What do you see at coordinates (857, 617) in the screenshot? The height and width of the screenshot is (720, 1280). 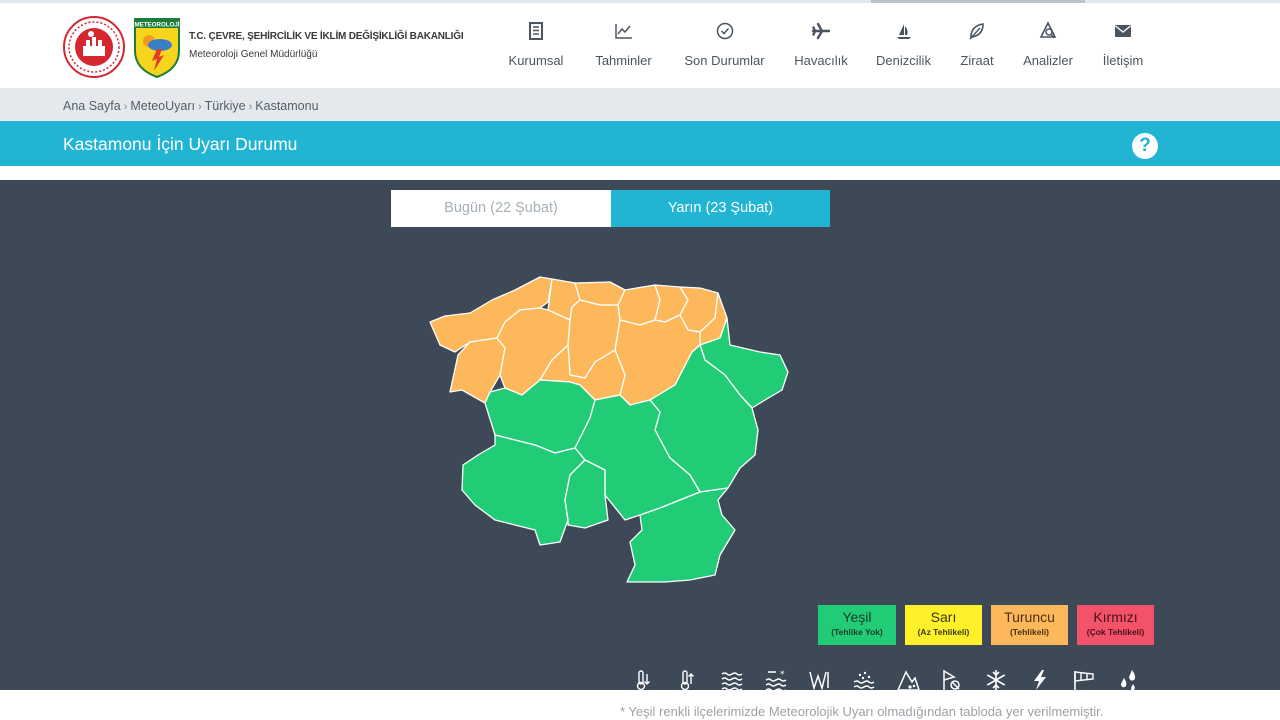 I see `legend-green-name: Yeşil` at bounding box center [857, 617].